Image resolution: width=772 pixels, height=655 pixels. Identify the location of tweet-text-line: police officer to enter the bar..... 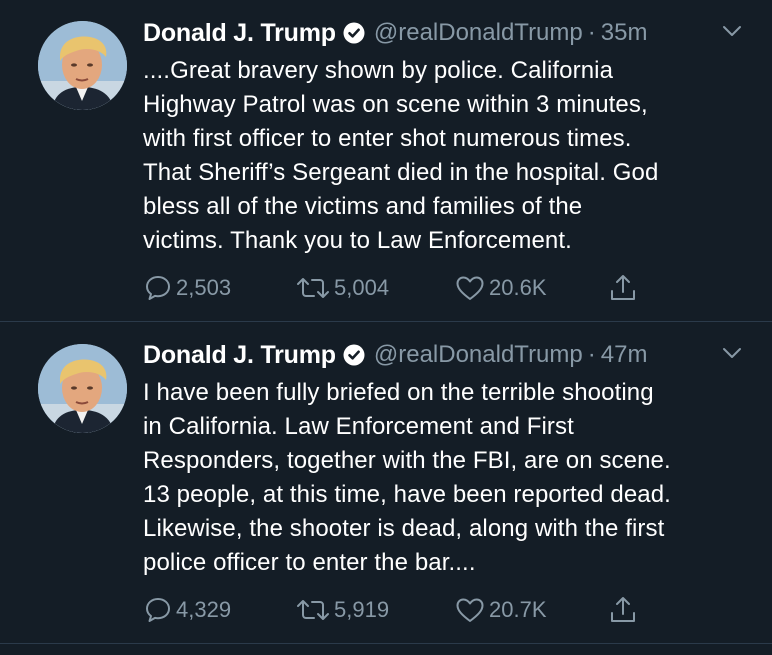
(309, 562).